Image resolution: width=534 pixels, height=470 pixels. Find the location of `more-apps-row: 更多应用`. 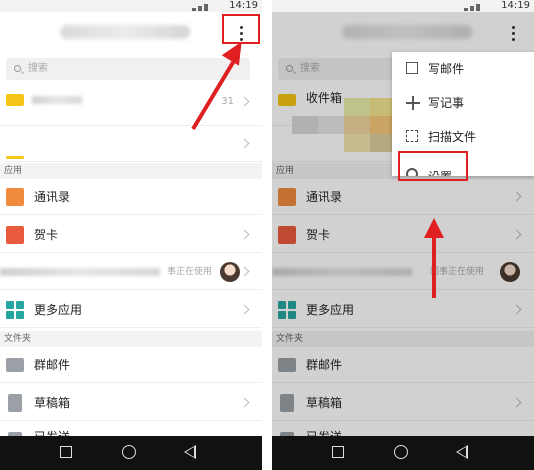

more-apps-row: 更多应用 is located at coordinates (131, 310).